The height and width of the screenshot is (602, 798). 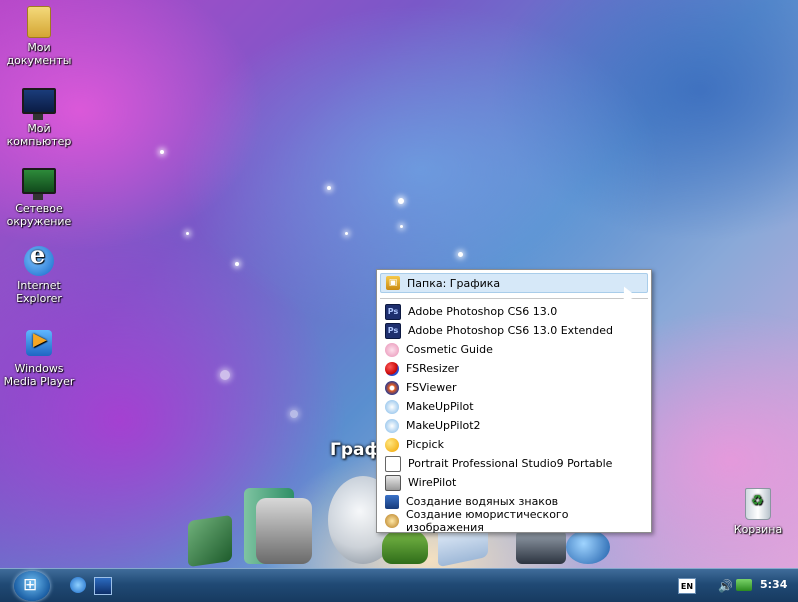 I want to click on menu-item-label: MakeUpPilot2, so click(x=443, y=425).